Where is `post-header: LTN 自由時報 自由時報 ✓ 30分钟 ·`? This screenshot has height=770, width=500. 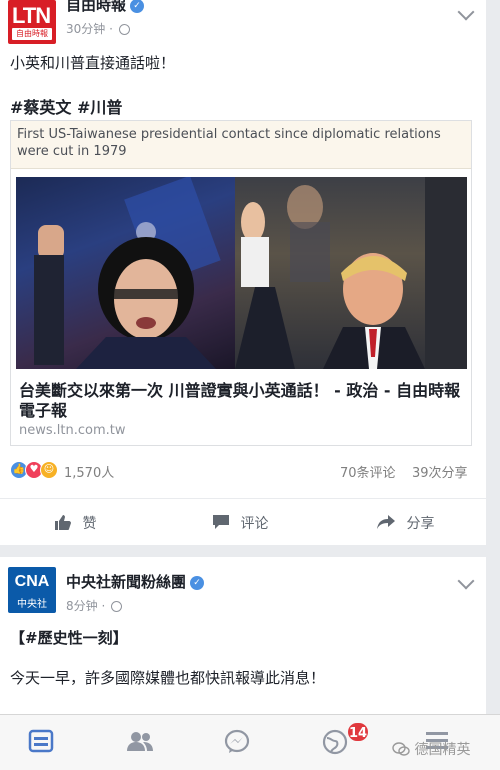
post-header: LTN 自由時報 自由時報 ✓ 30分钟 · is located at coordinates (243, 25).